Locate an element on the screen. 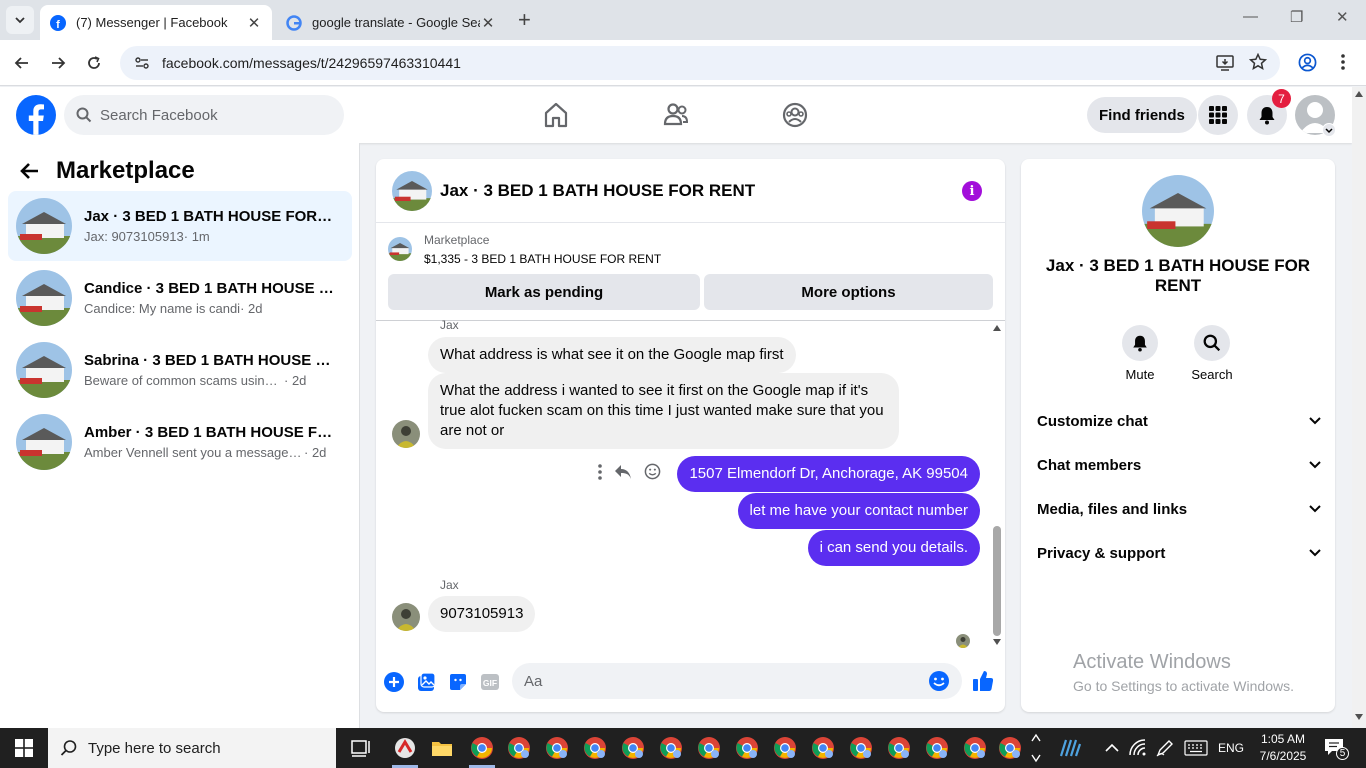 This screenshot has height=768, width=1366. listing-avatar is located at coordinates (1178, 211).